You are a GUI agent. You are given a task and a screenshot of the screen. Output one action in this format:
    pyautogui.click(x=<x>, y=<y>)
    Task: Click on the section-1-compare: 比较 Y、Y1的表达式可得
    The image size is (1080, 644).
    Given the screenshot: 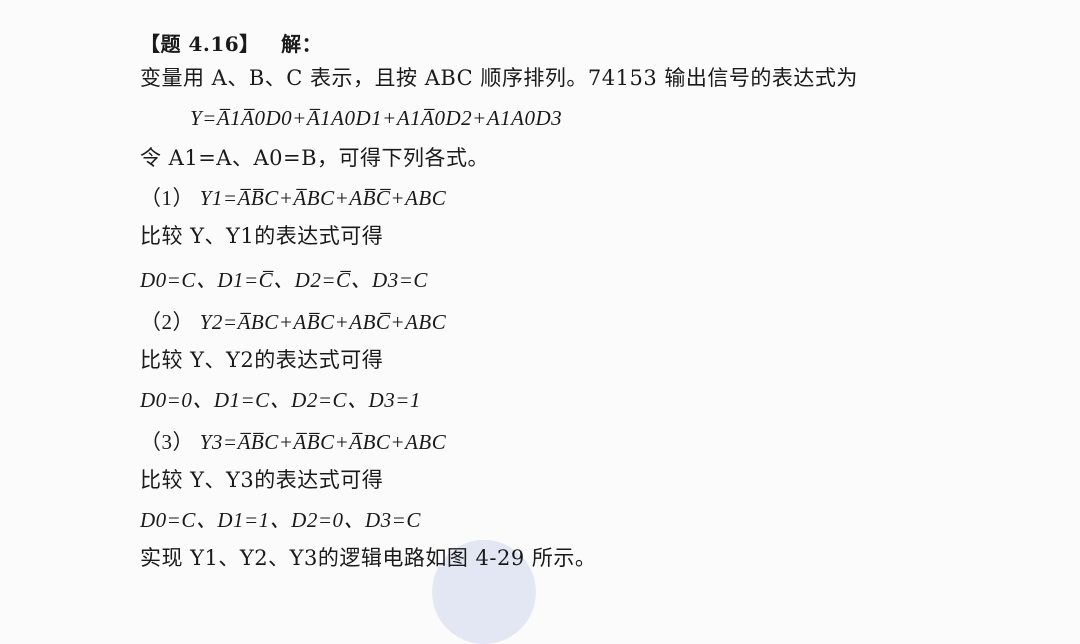 What is the action you would take?
    pyautogui.click(x=262, y=236)
    